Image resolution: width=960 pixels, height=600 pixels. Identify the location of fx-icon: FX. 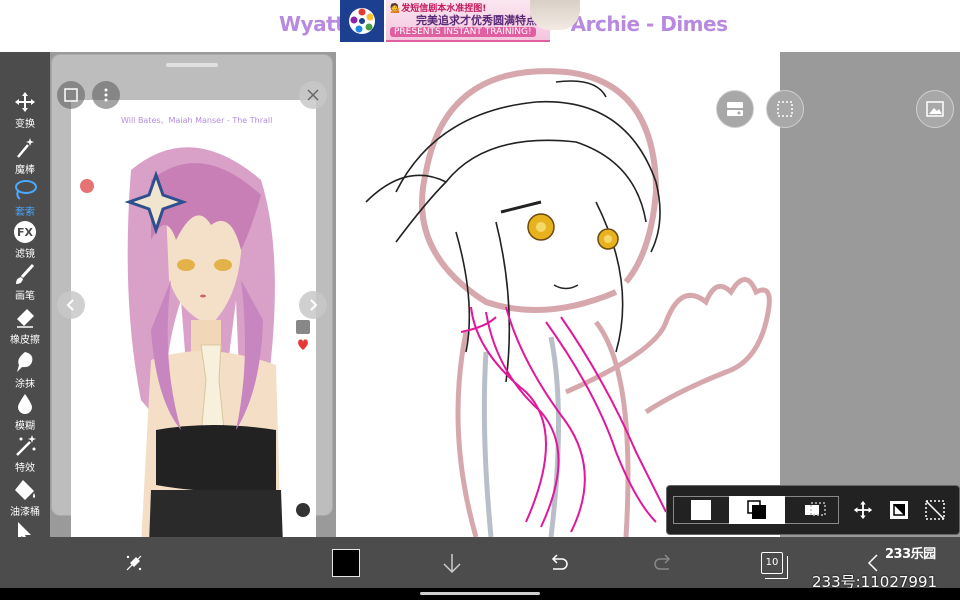
(25, 232).